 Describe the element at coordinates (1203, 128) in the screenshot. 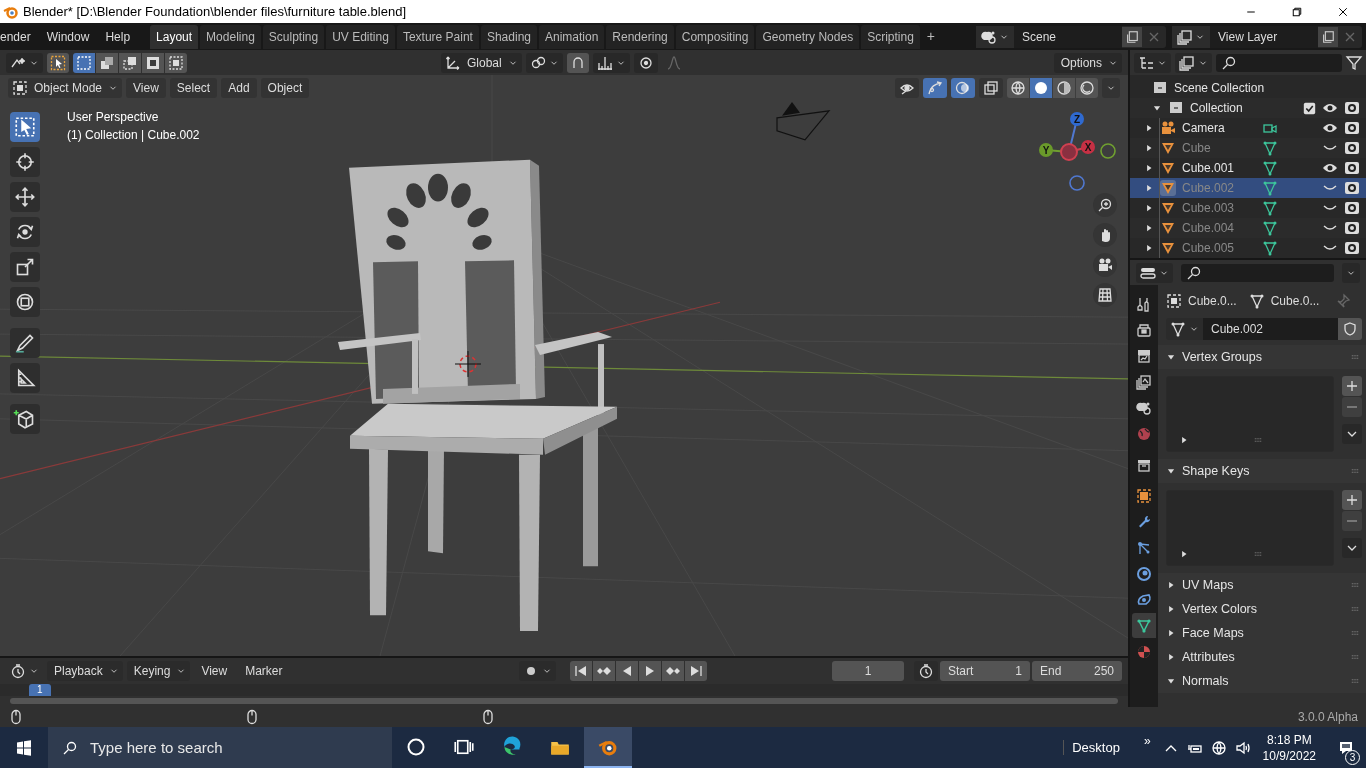

I see `outliner-item-name: Camera` at that location.